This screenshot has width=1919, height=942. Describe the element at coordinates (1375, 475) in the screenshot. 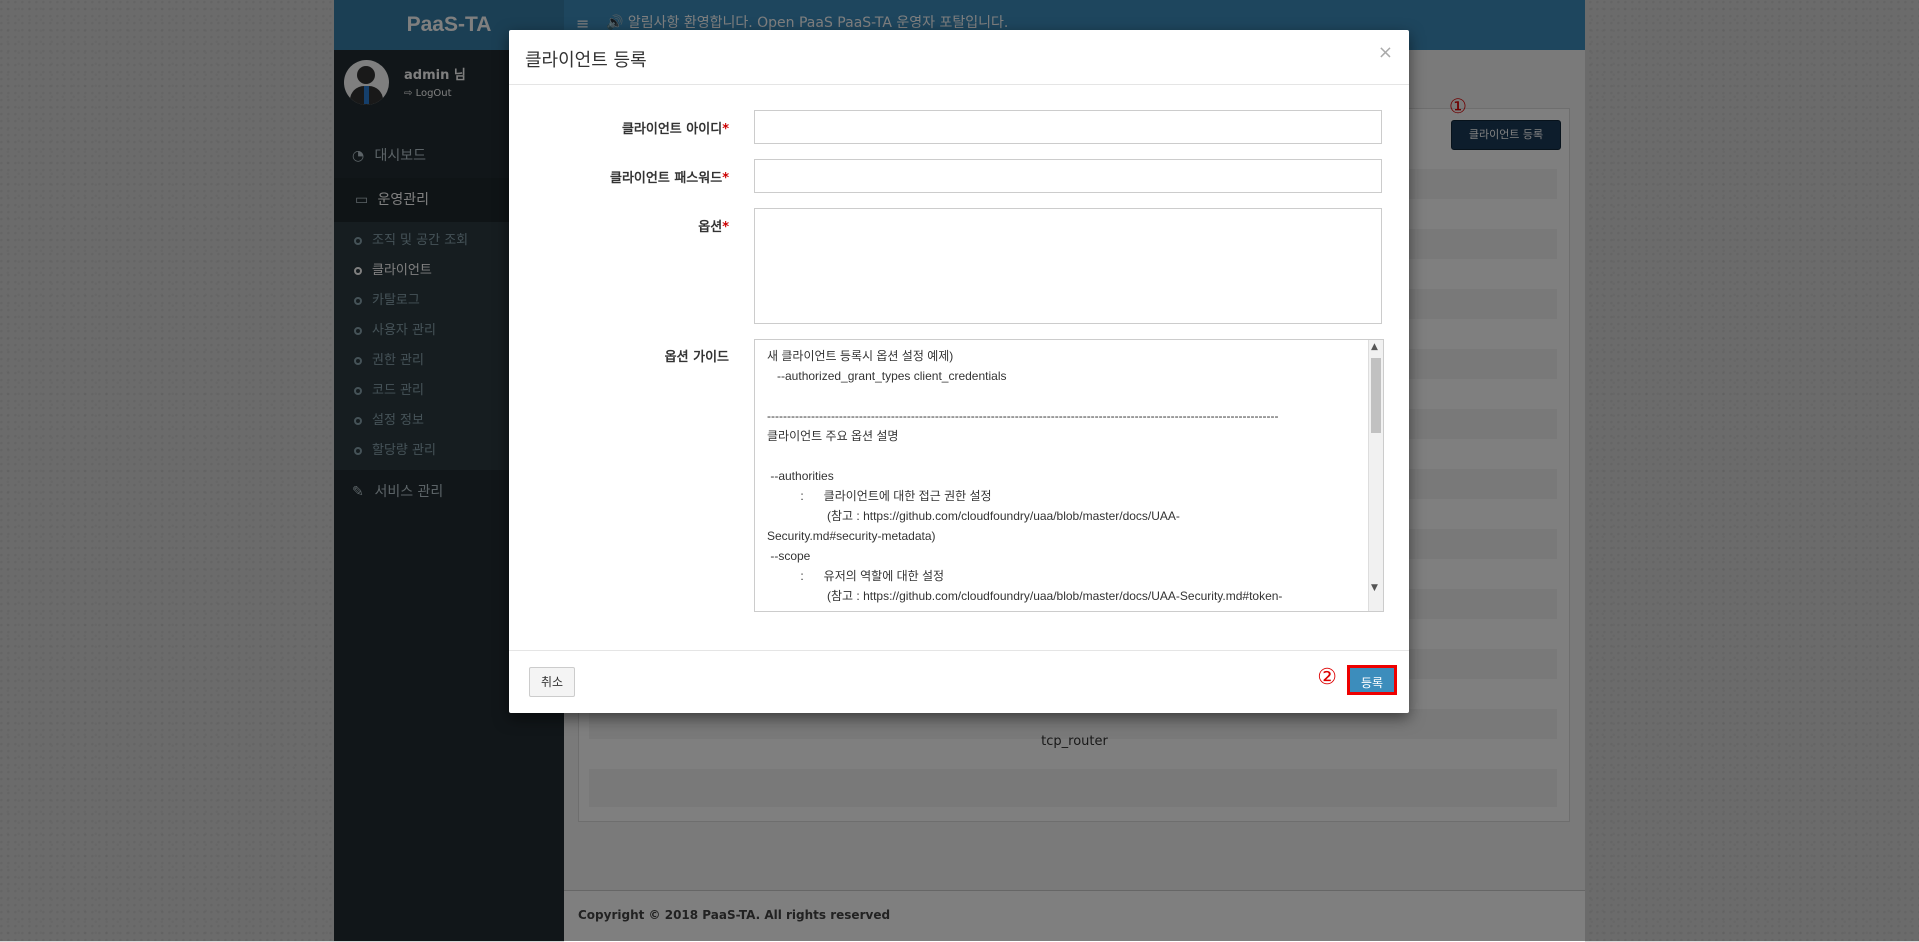

I see `guide-scrollbar: ▲ ▼` at that location.